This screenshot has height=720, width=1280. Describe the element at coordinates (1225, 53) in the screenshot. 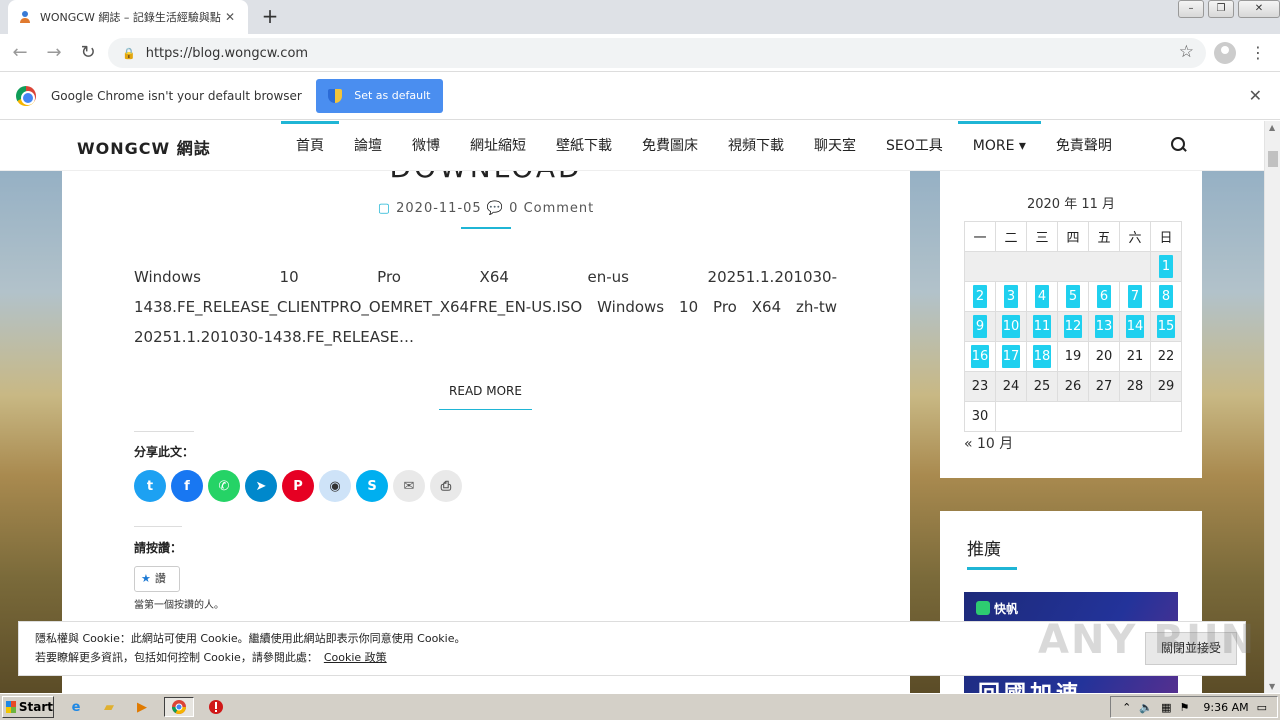

I see `profile-avatar-icon` at that location.